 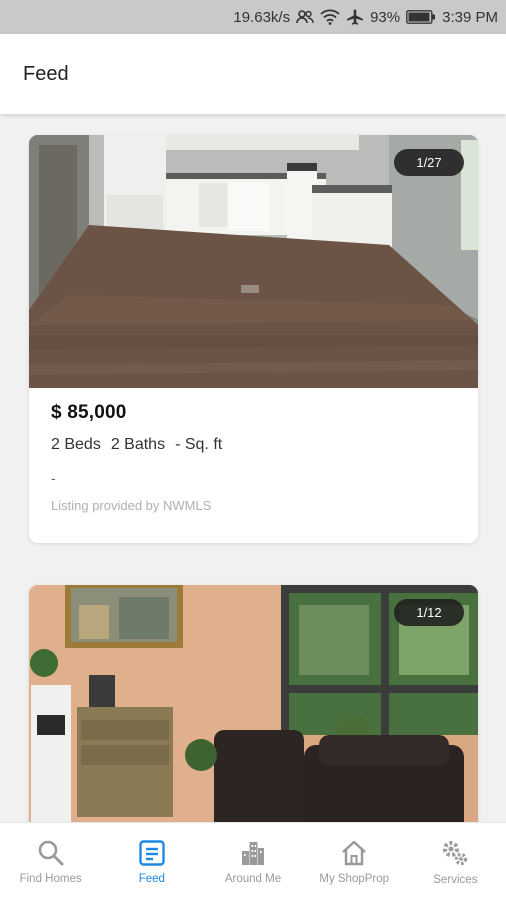 I want to click on nav-label: Find Homes, so click(x=50, y=878).